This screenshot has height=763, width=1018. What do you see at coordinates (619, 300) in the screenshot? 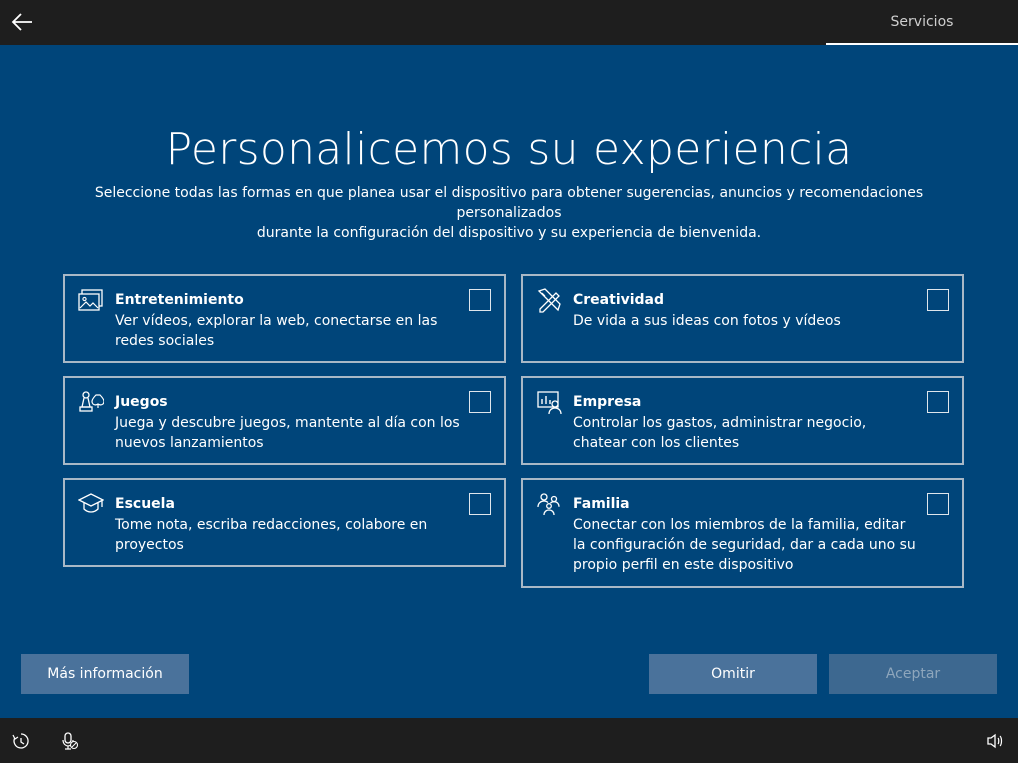
I see `option-title: Creatividad` at bounding box center [619, 300].